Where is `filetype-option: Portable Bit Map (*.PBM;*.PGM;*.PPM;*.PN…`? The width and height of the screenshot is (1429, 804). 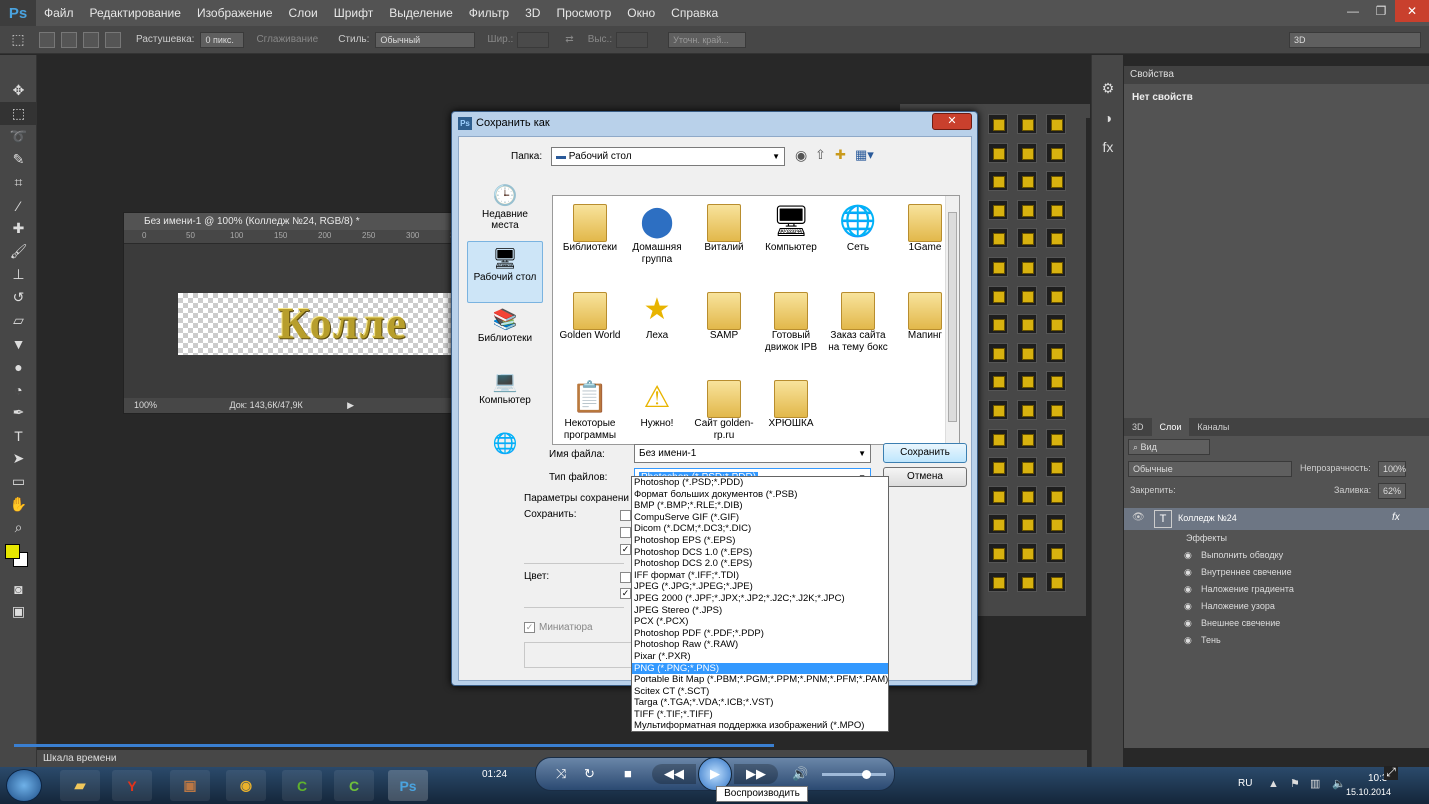 filetype-option: Portable Bit Map (*.PBM;*.PGM;*.PPM;*.PN… is located at coordinates (760, 680).